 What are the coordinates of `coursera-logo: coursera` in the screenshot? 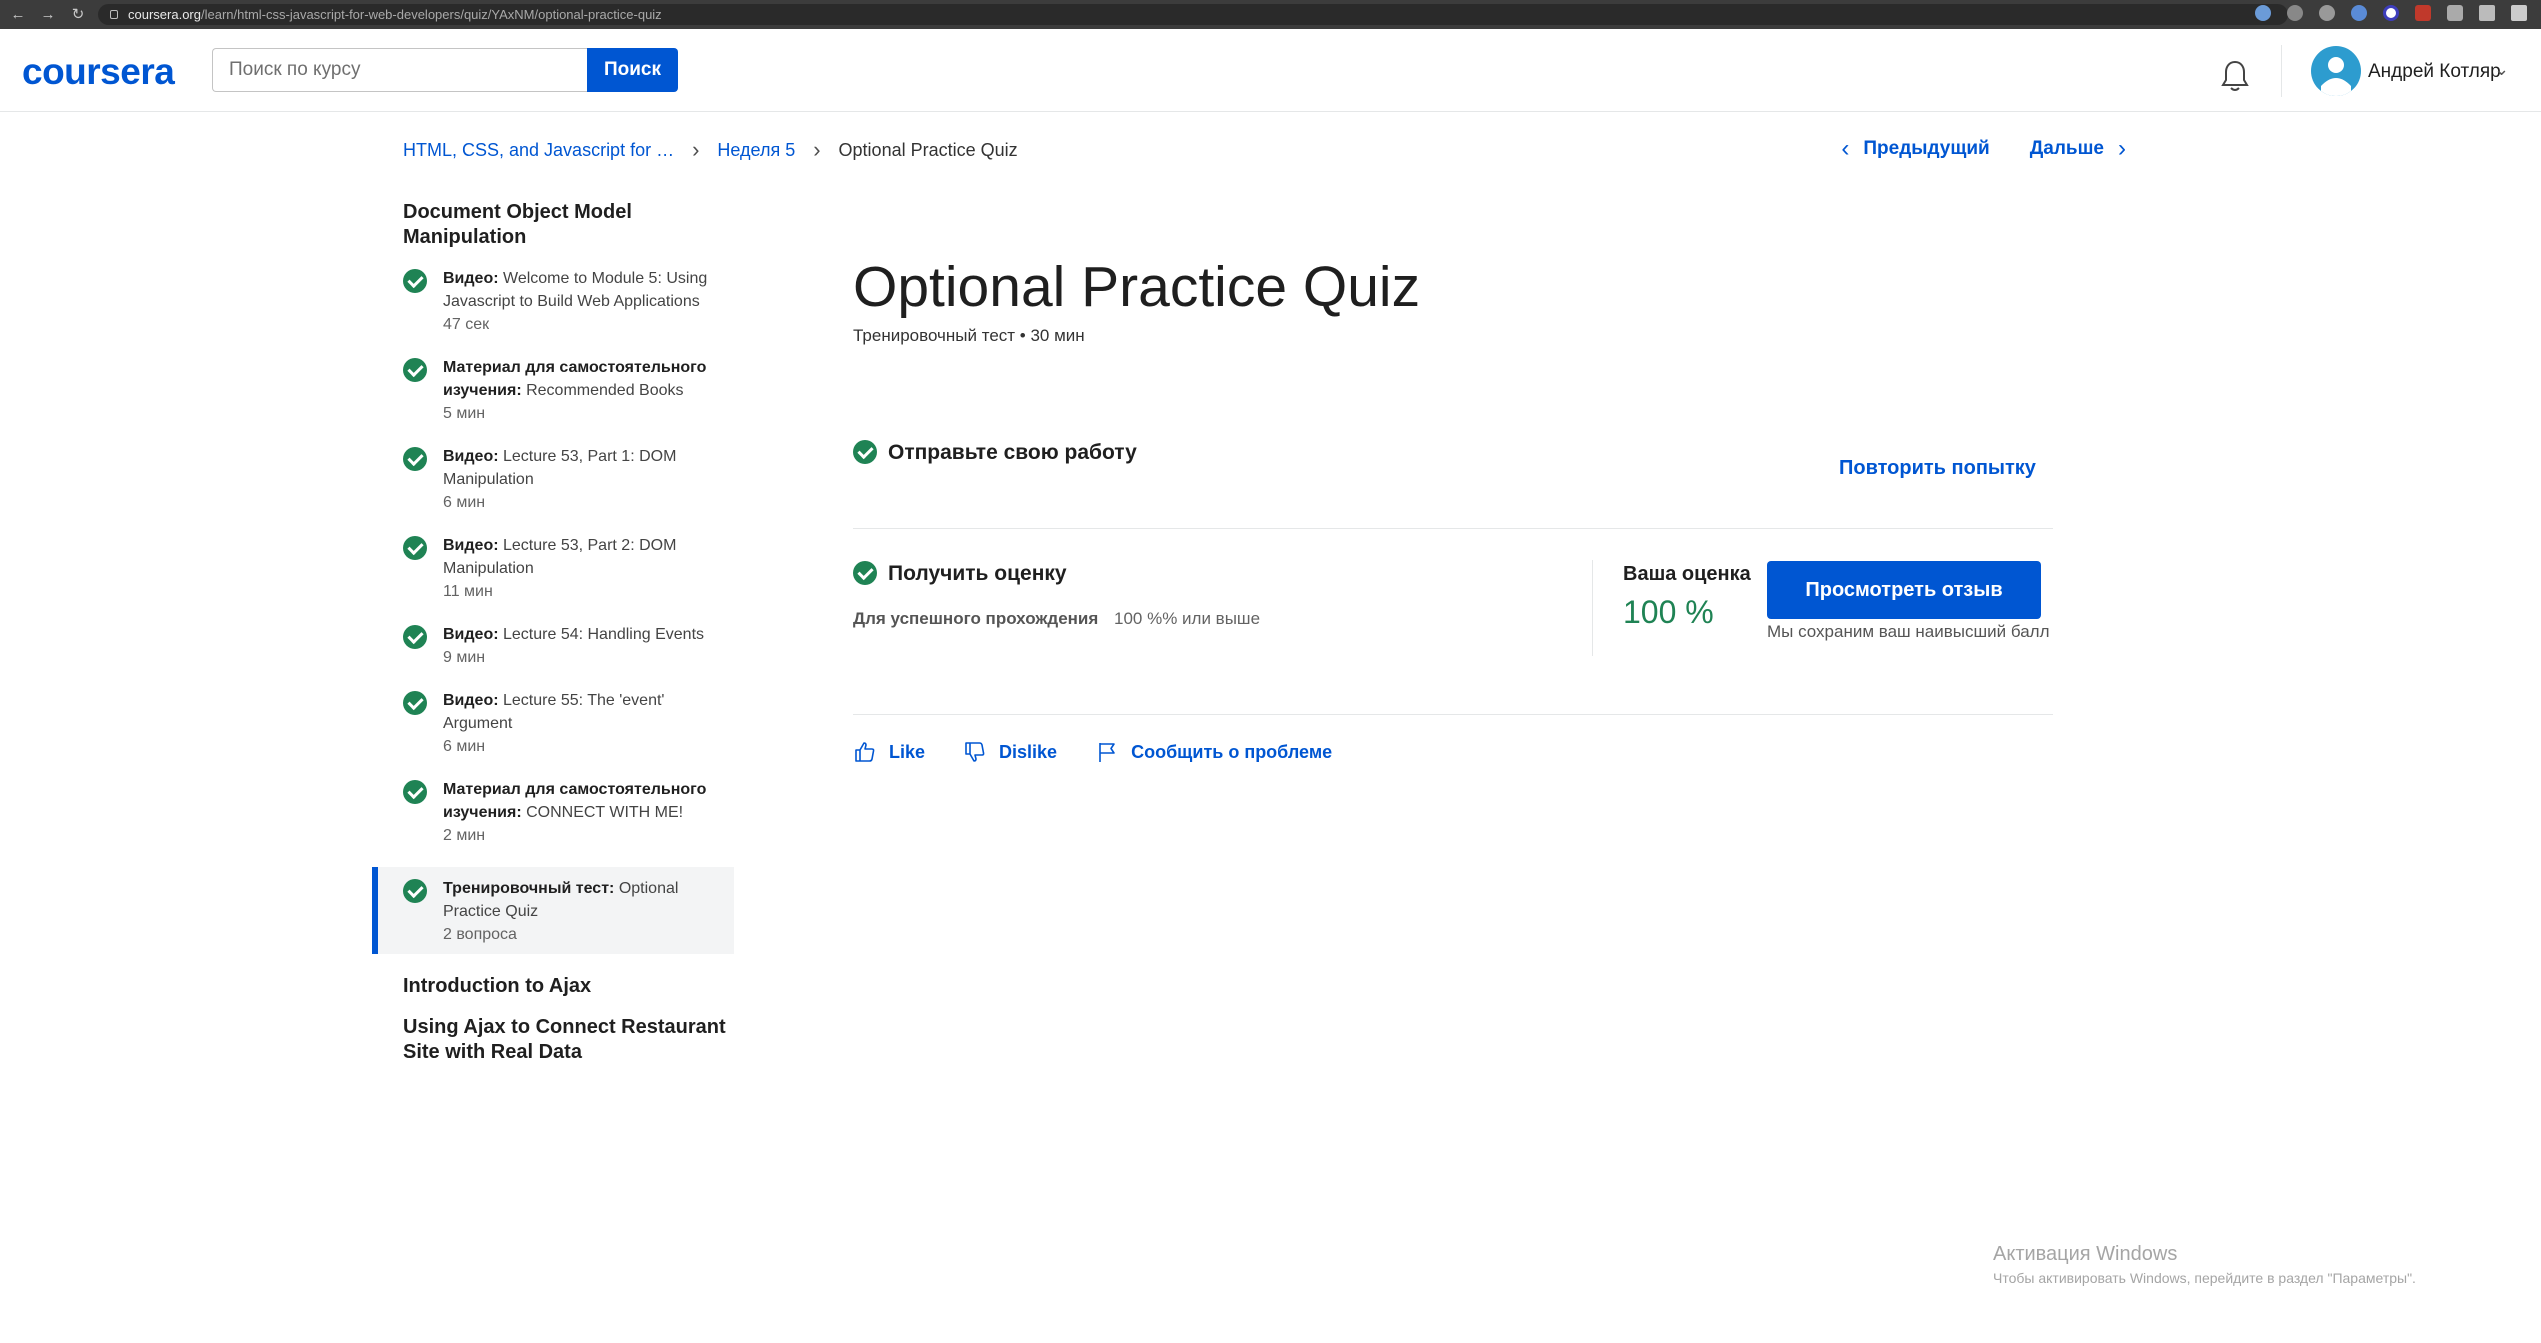 It's located at (98, 72).